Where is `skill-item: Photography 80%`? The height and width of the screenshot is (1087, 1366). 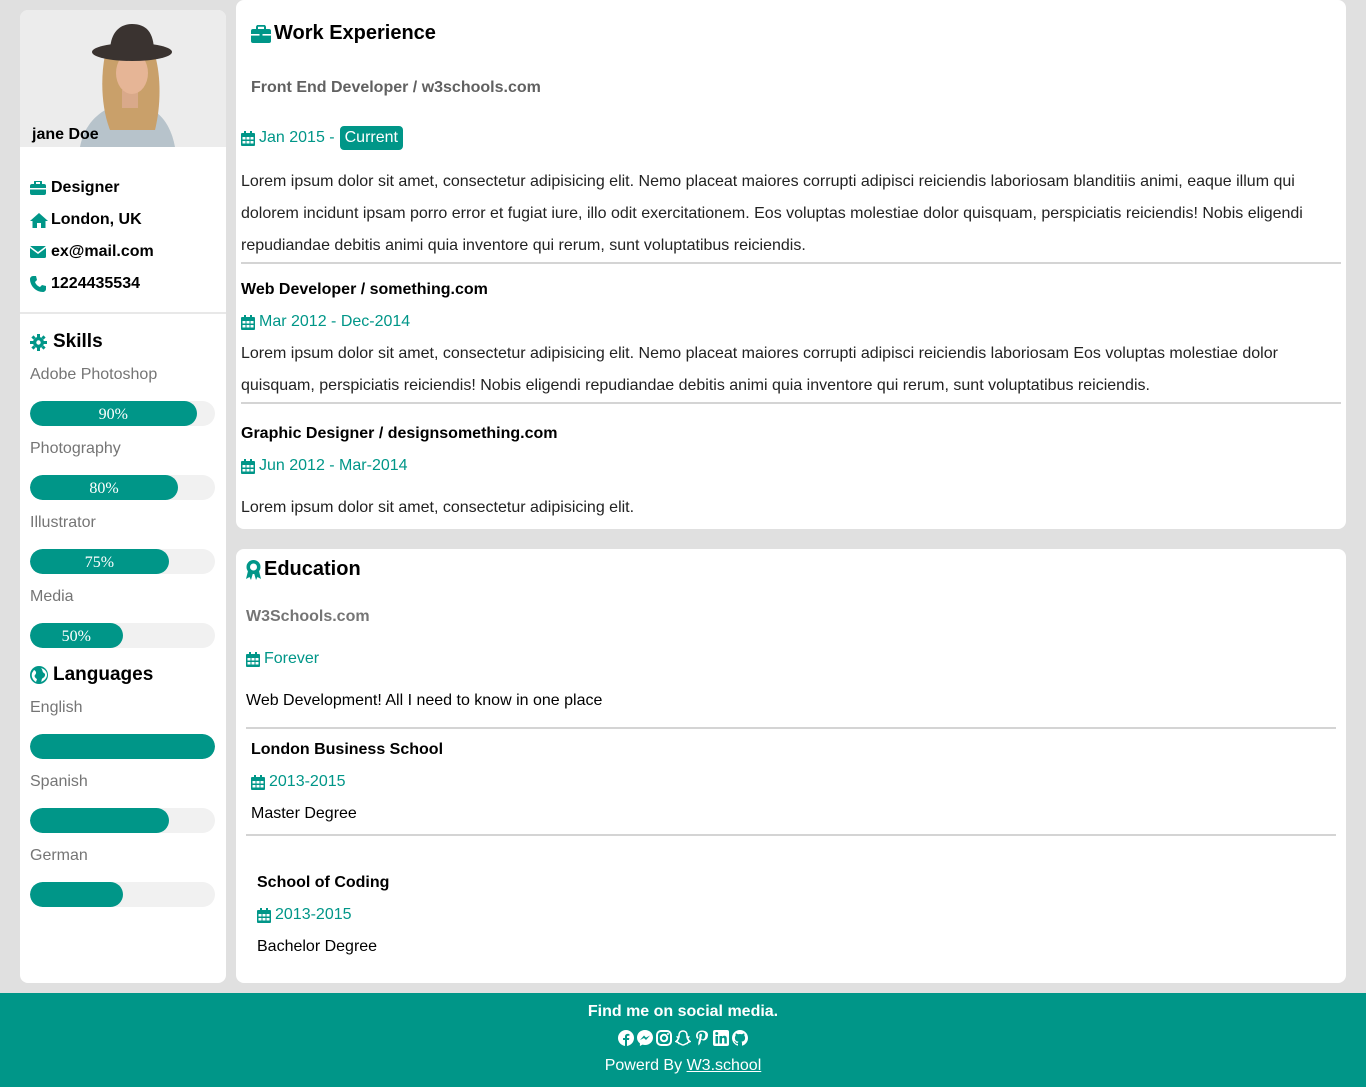
skill-item: Photography 80% is located at coordinates (123, 470).